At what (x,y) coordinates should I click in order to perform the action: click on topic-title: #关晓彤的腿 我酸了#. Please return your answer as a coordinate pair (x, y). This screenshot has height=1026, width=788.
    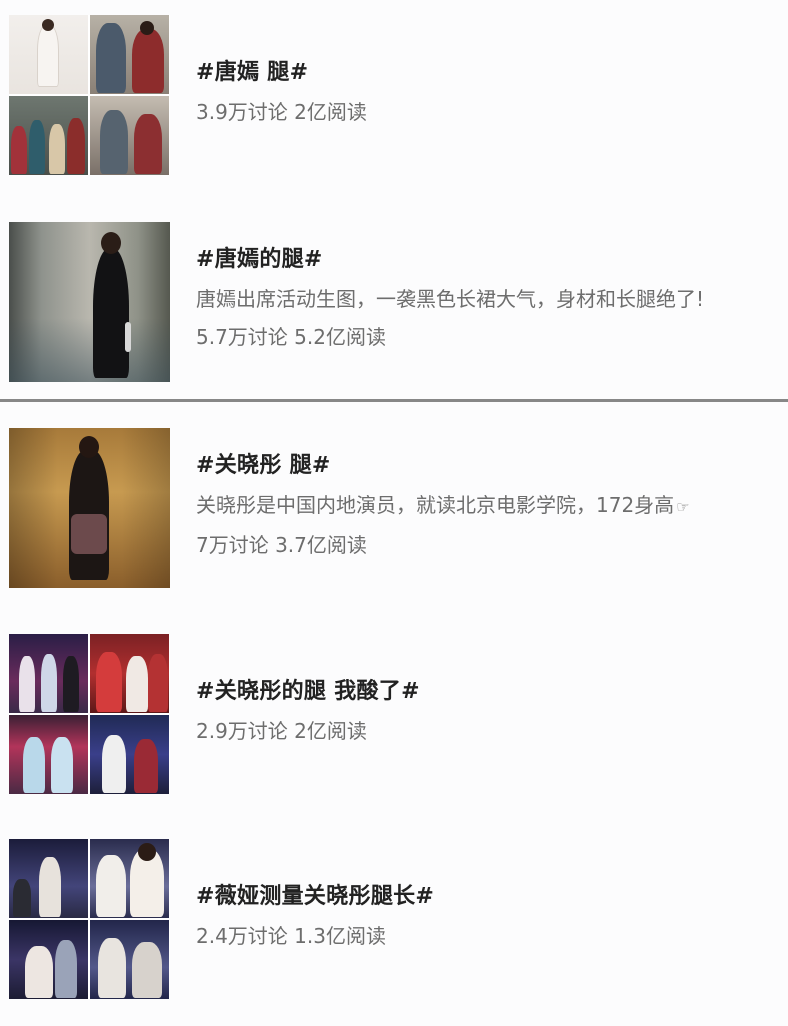
    Looking at the image, I should click on (488, 692).